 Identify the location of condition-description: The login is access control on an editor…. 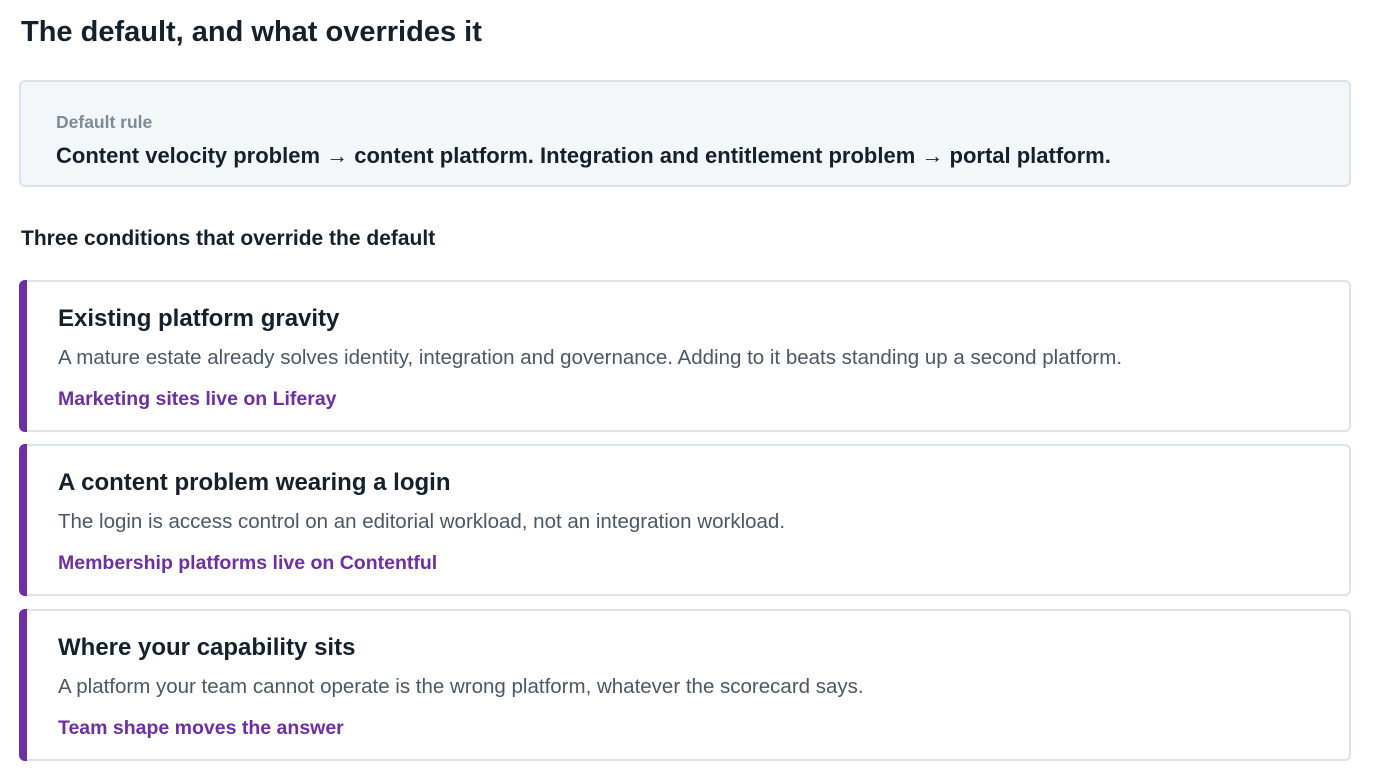
(422, 521).